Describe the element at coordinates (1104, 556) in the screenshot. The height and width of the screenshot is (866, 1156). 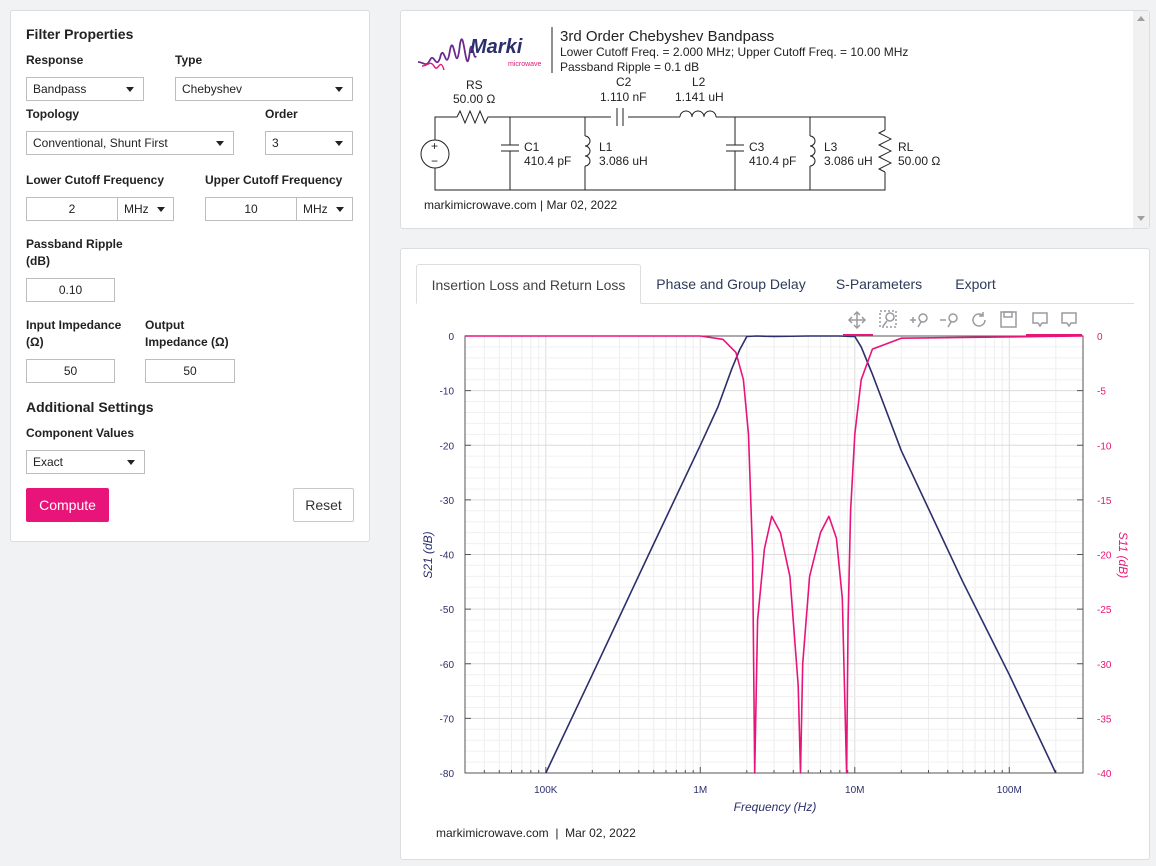
I see `y2-tick-label: -20` at that location.